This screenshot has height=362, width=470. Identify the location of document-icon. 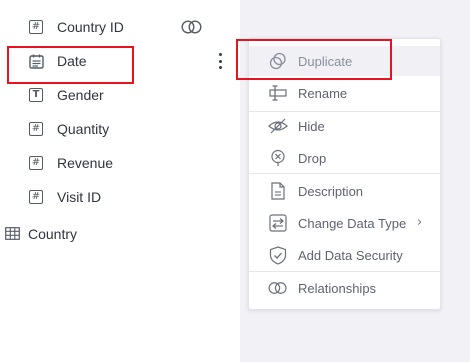
(278, 191).